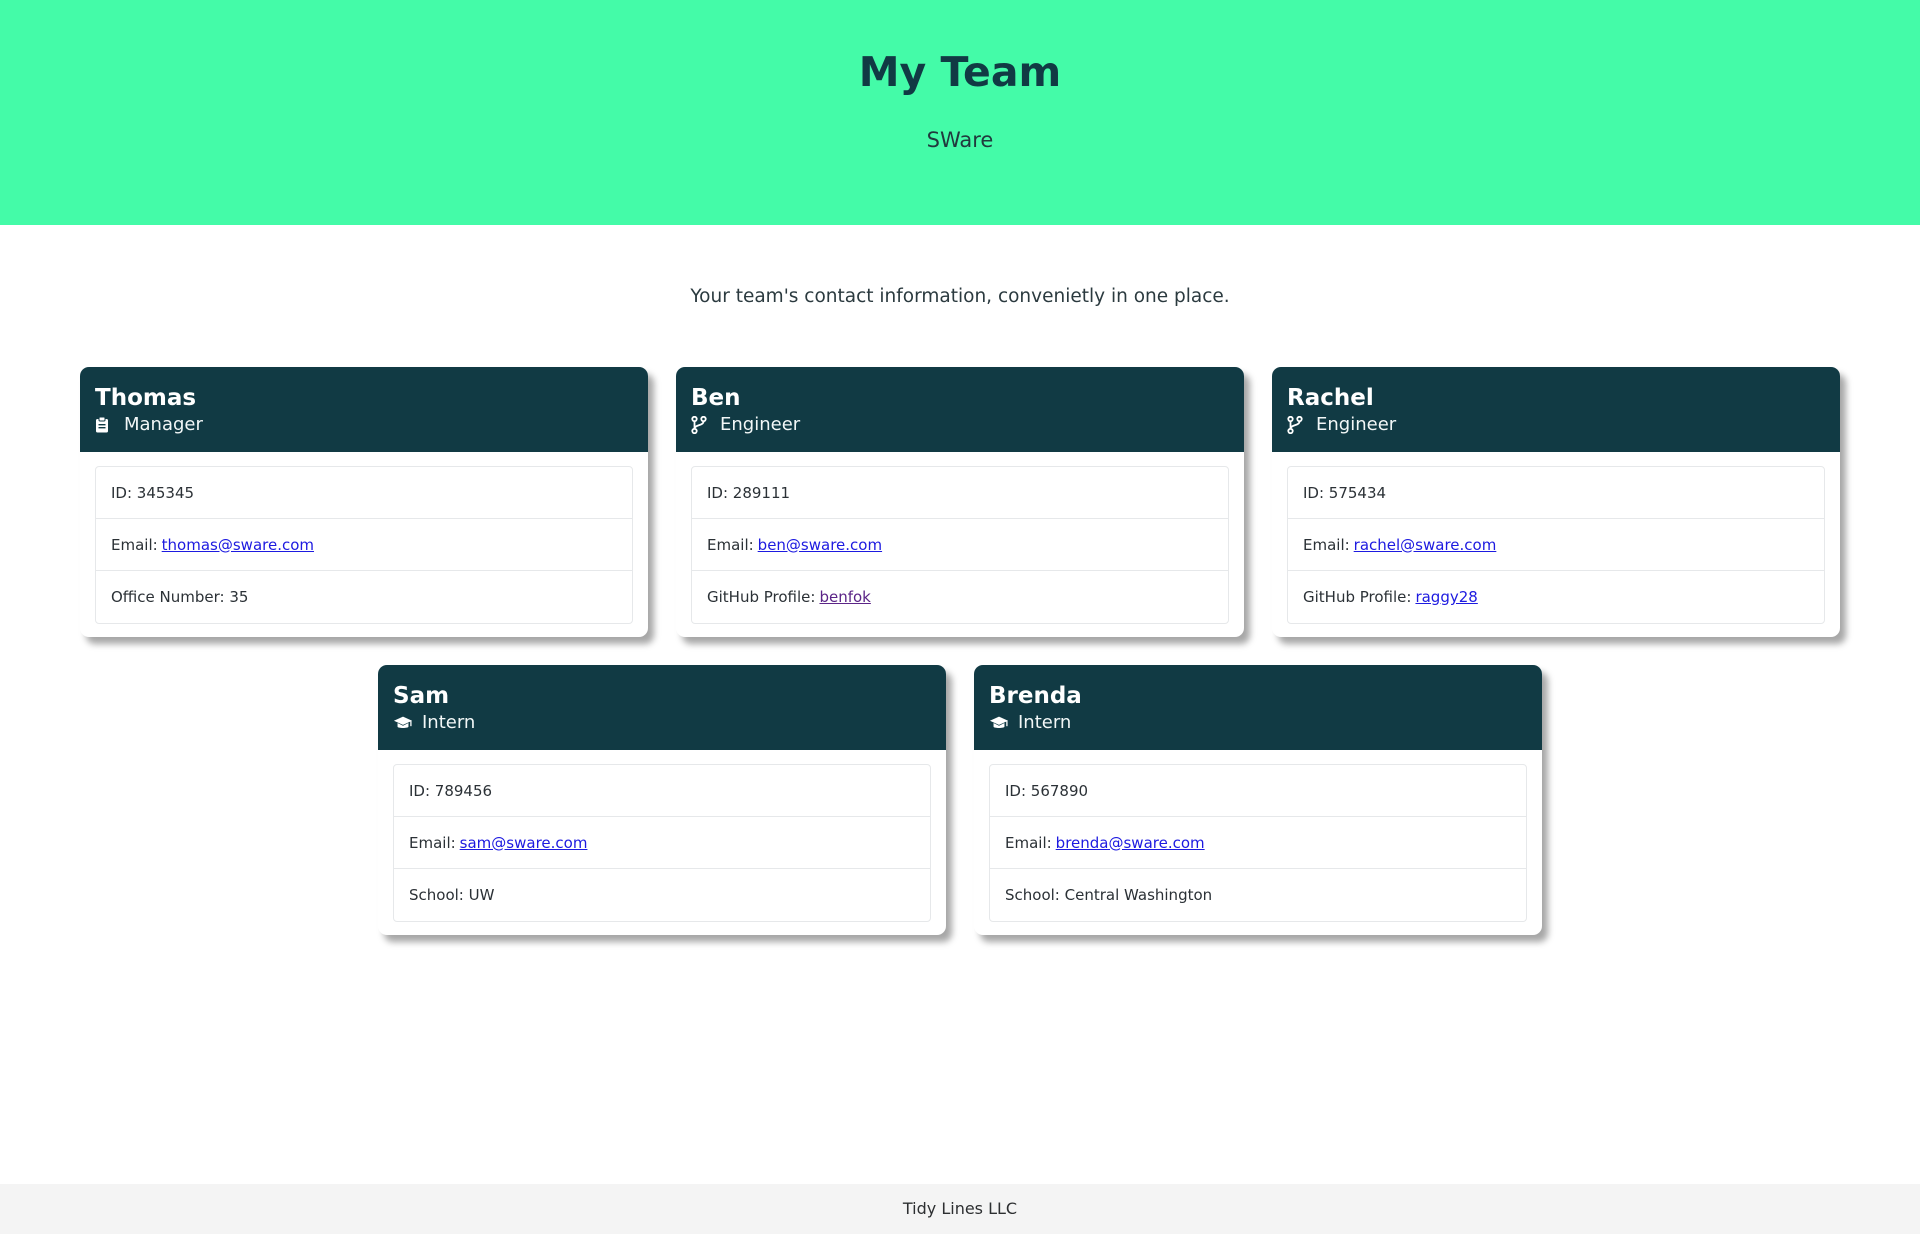 Image resolution: width=1920 pixels, height=1234 pixels. I want to click on email-row: Email: sam@sware.com, so click(662, 843).